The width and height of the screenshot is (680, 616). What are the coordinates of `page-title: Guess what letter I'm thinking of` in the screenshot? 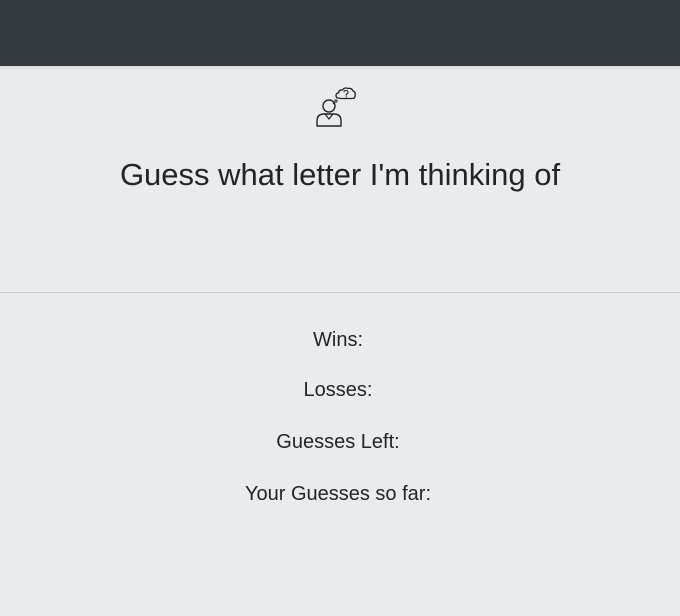 It's located at (340, 174).